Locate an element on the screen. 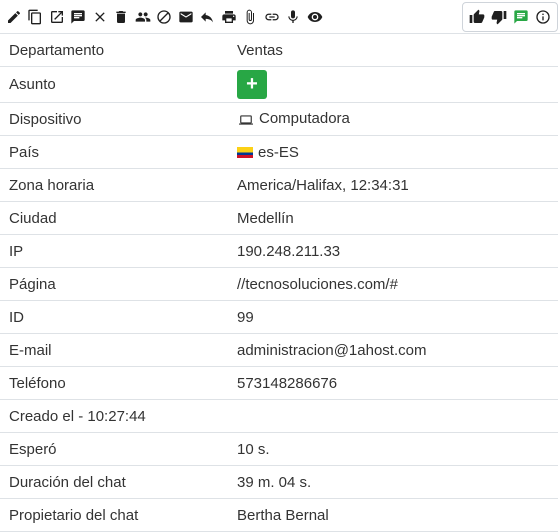  transcript-icon is located at coordinates (78, 16).